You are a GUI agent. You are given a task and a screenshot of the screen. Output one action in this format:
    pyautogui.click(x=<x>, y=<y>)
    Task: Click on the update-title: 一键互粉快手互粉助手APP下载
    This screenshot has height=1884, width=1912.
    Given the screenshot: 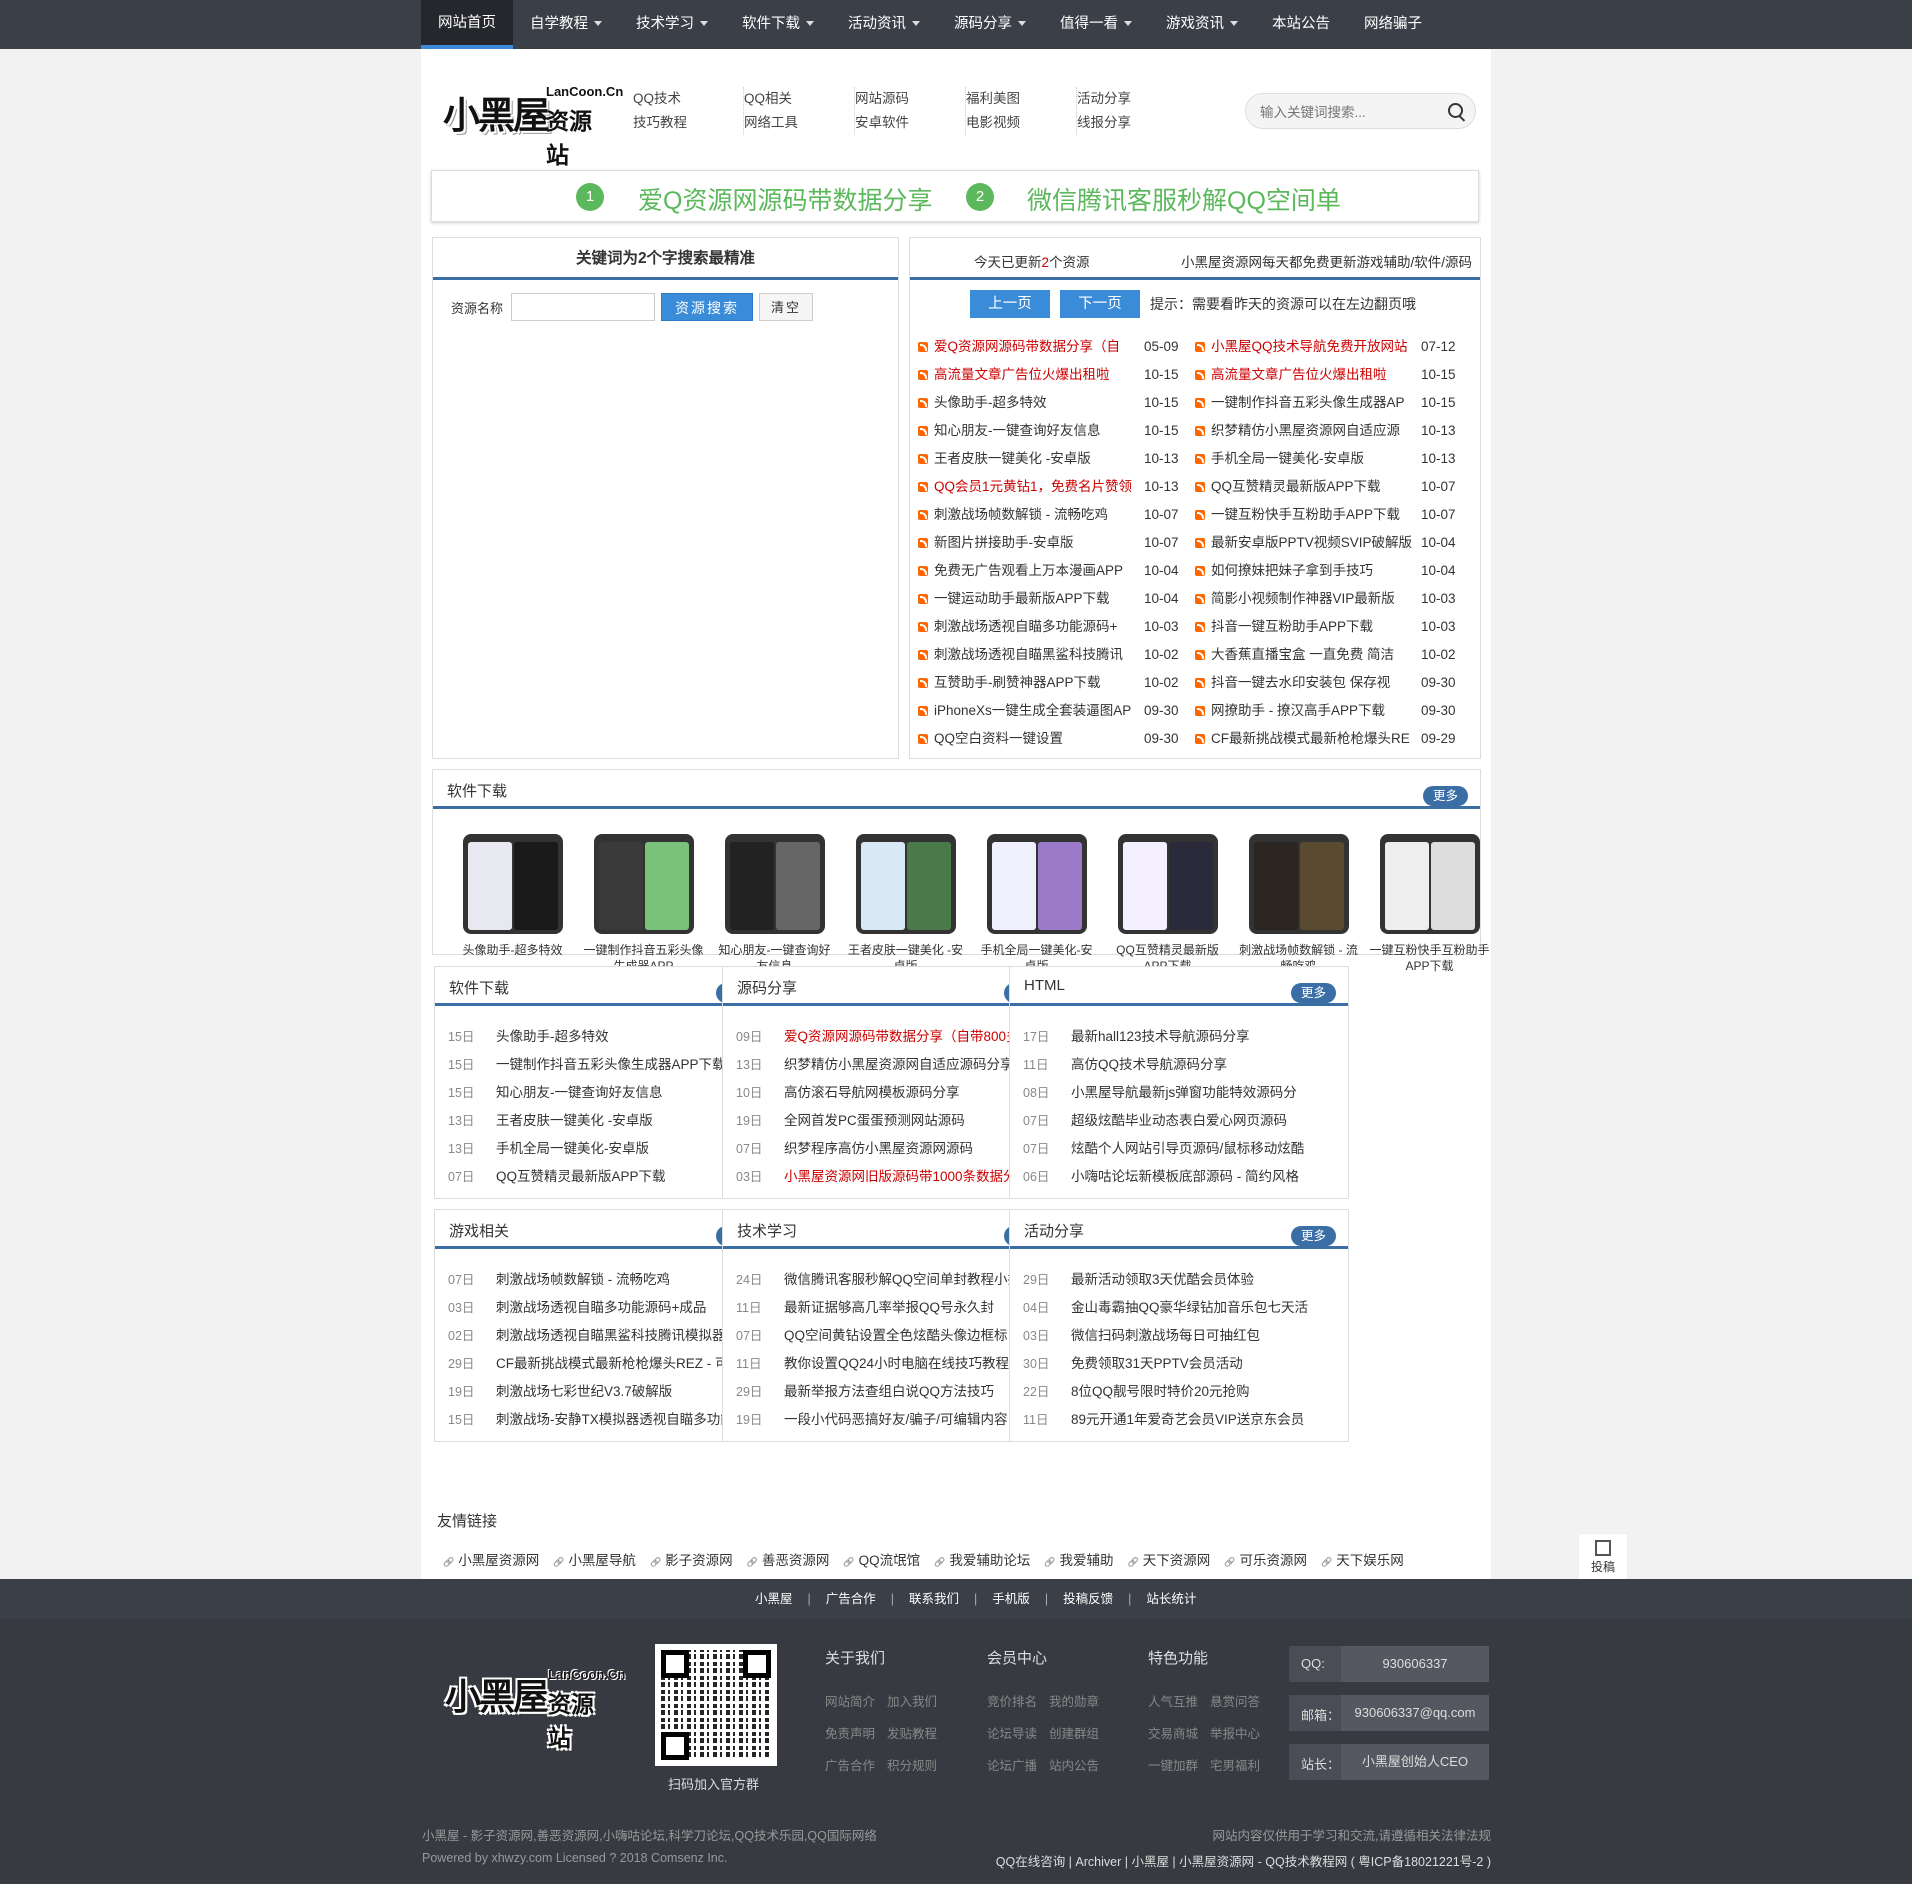 What is the action you would take?
    pyautogui.click(x=1314, y=515)
    